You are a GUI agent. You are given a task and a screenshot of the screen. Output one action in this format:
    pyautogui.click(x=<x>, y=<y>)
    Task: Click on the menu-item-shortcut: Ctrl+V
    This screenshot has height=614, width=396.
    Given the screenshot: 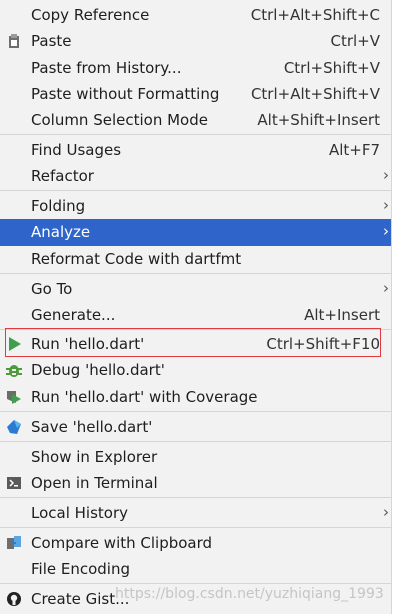 What is the action you would take?
    pyautogui.click(x=355, y=41)
    